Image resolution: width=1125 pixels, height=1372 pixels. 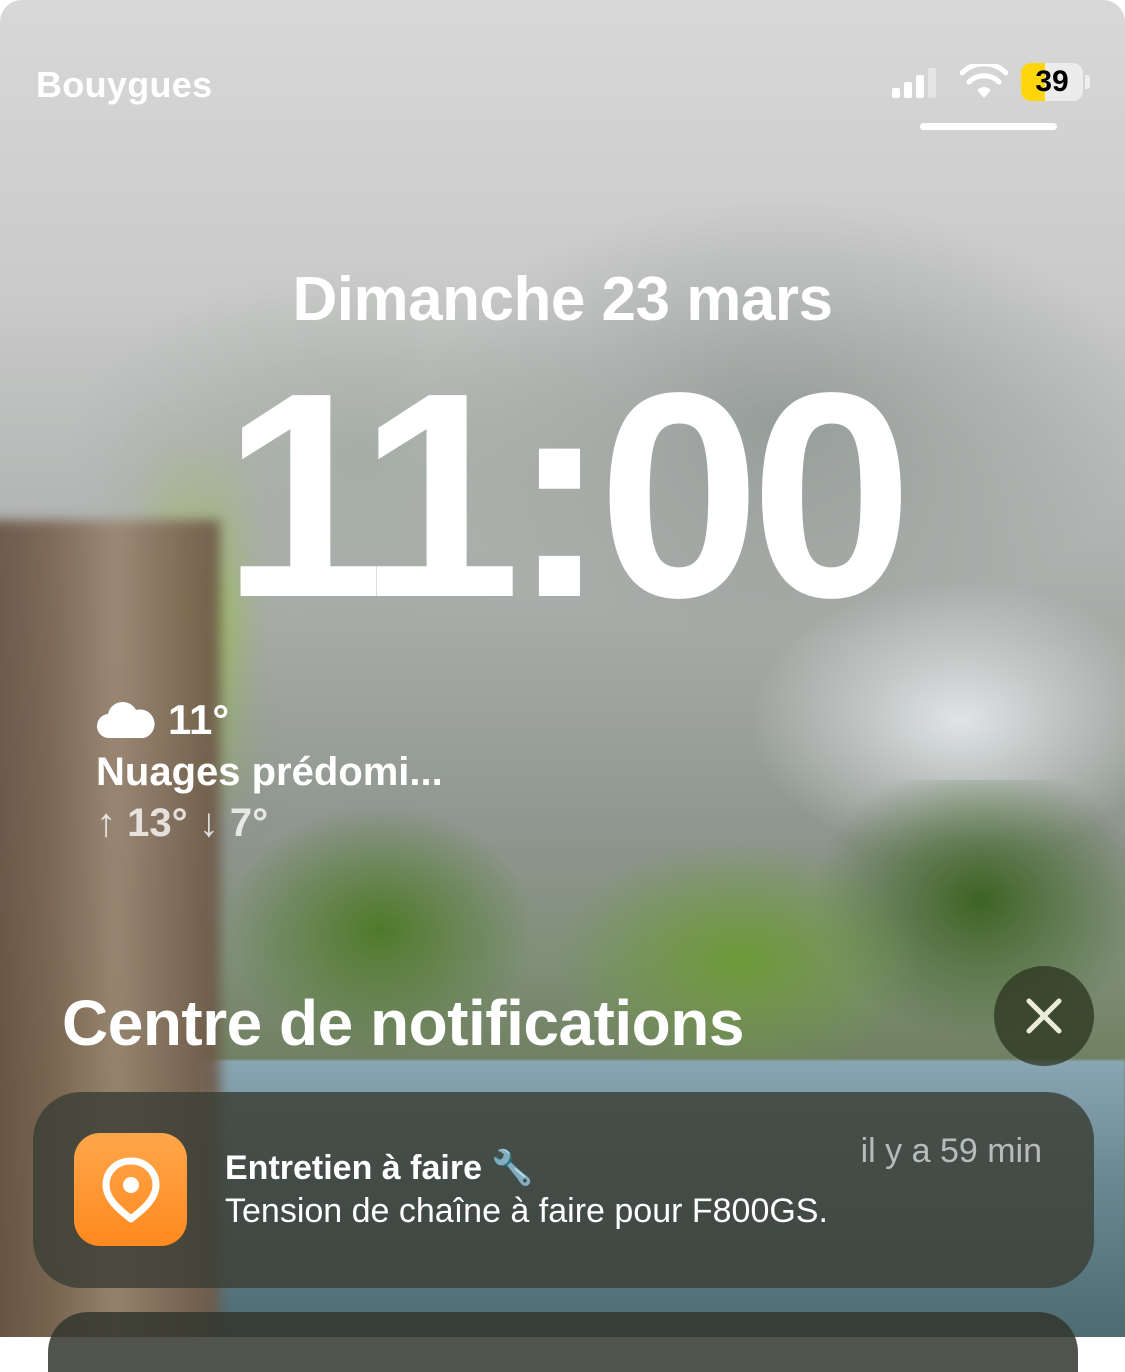 I want to click on location-pin-icon, so click(x=130, y=1189).